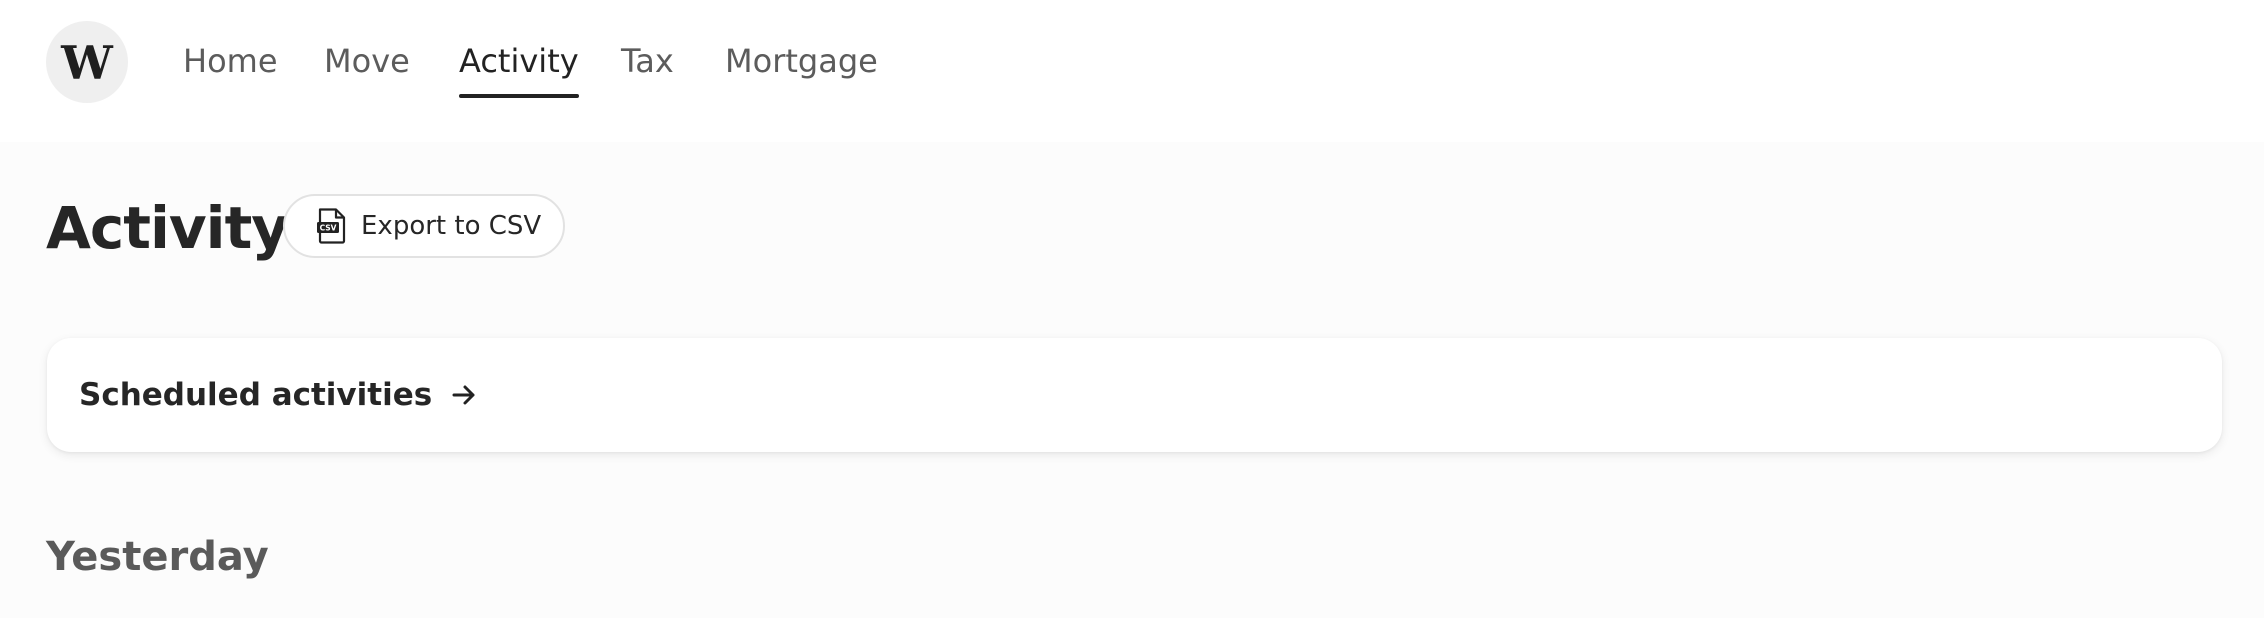 The image size is (2264, 618). I want to click on section-heading-yesterday: Yesterday, so click(157, 557).